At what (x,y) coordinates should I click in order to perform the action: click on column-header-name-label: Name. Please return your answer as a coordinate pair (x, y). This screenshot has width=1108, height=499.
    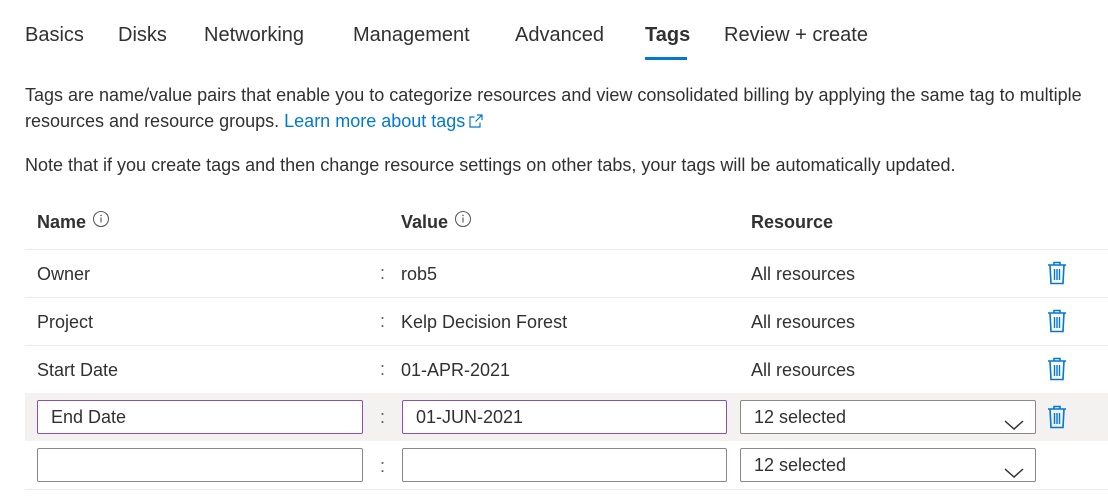
    Looking at the image, I should click on (62, 222).